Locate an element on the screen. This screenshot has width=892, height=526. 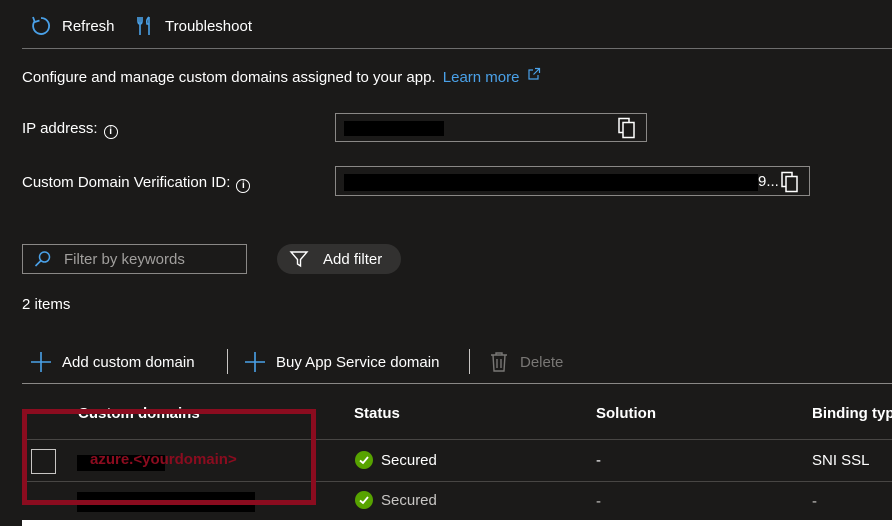
redacted-verification-id is located at coordinates (551, 182).